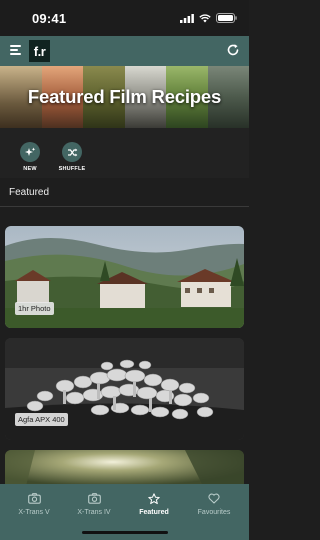 The height and width of the screenshot is (540, 320). Describe the element at coordinates (124, 206) in the screenshot. I see `section-divider` at that location.